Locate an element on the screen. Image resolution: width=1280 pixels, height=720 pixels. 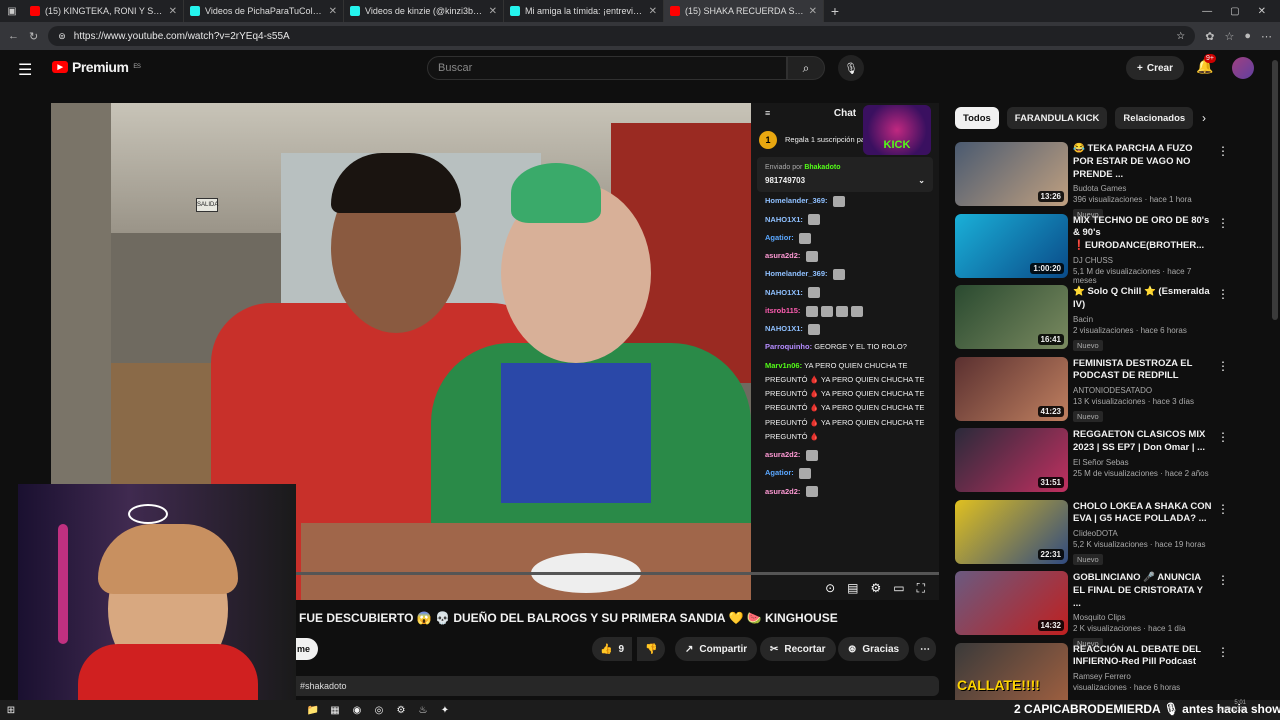
thanks-button: ⊛ Gracias is located at coordinates (874, 649).